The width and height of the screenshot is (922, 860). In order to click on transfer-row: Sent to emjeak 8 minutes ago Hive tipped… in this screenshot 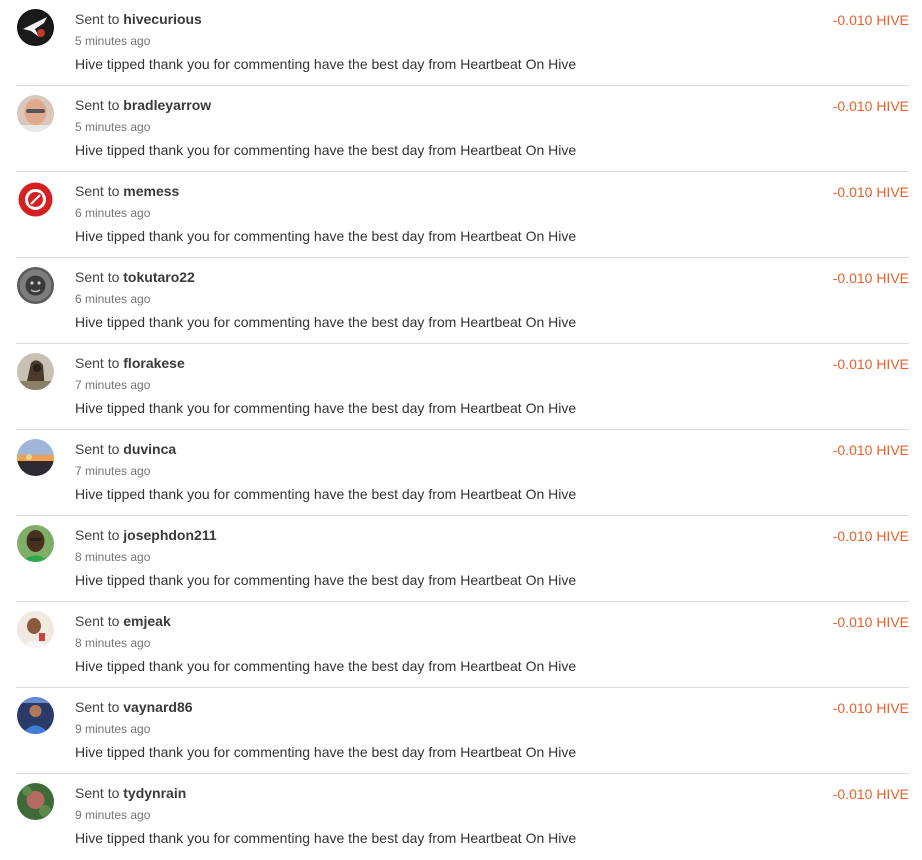, I will do `click(462, 645)`.